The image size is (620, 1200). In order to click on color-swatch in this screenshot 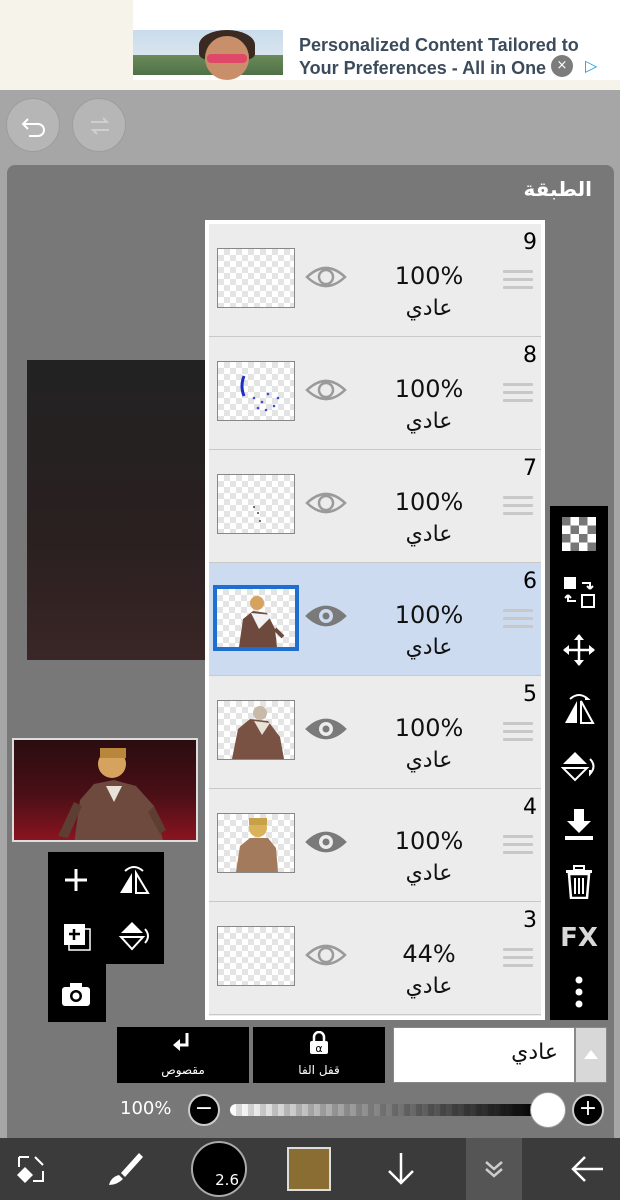, I will do `click(309, 1169)`.